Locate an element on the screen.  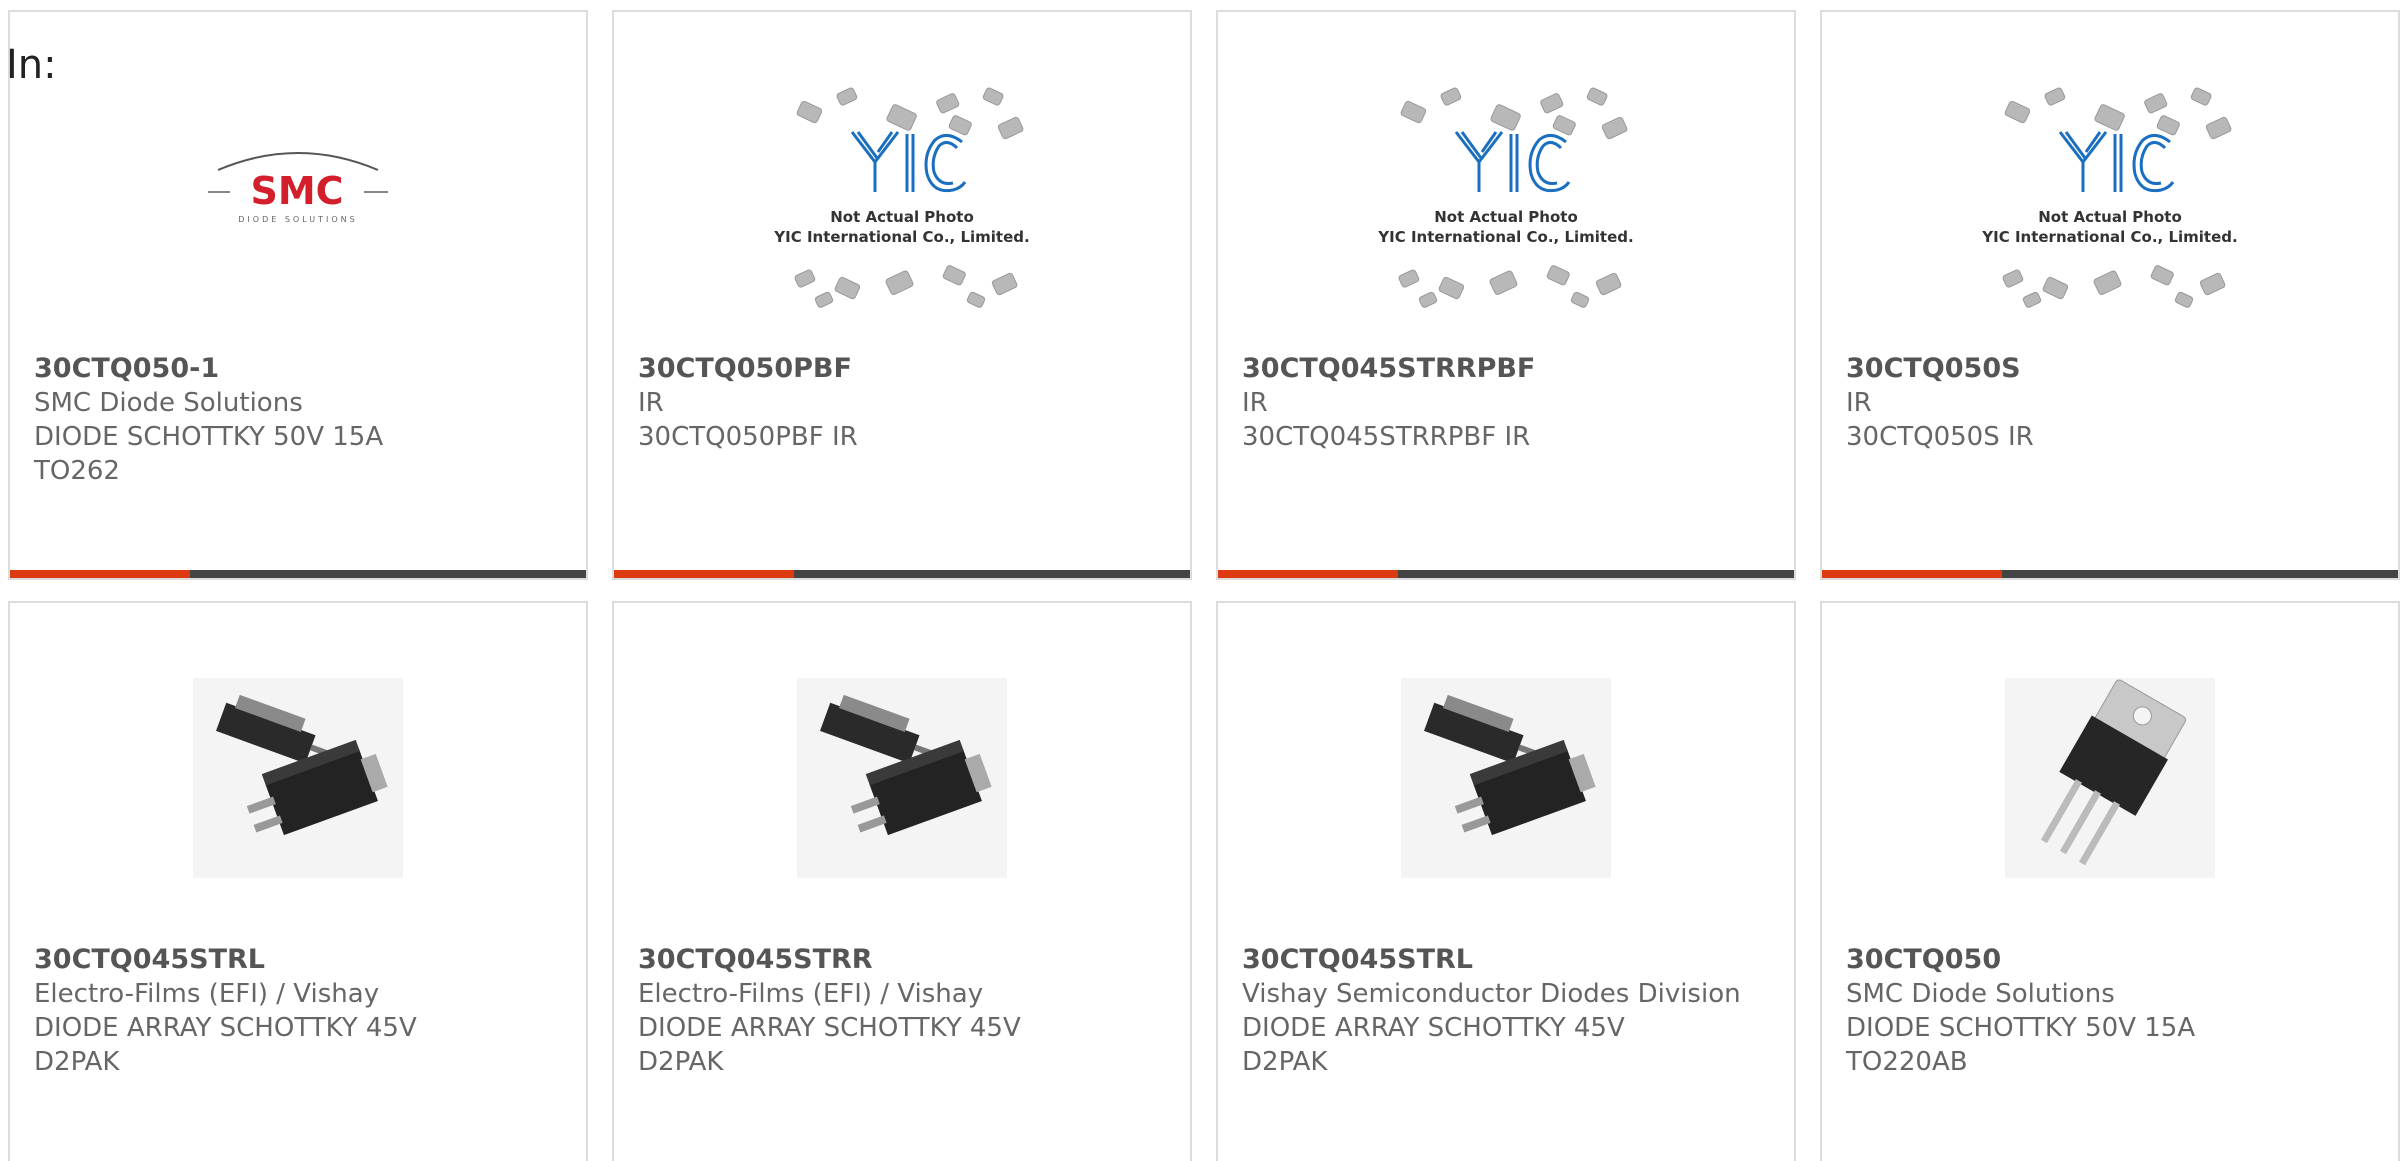
manufacturer-name: Vishay Semiconductor Diodes Division is located at coordinates (1491, 994).